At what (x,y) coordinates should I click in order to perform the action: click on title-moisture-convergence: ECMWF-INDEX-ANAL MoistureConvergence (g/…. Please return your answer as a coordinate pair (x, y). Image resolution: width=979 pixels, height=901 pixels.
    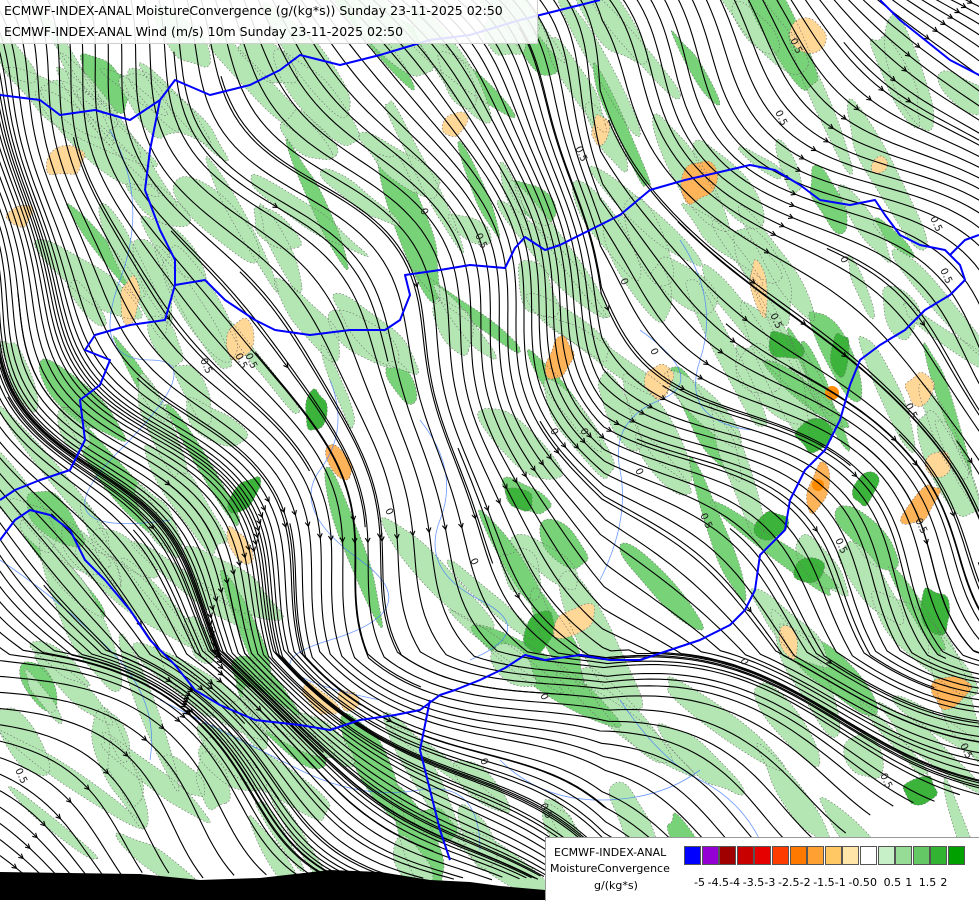
    Looking at the image, I should click on (253, 10).